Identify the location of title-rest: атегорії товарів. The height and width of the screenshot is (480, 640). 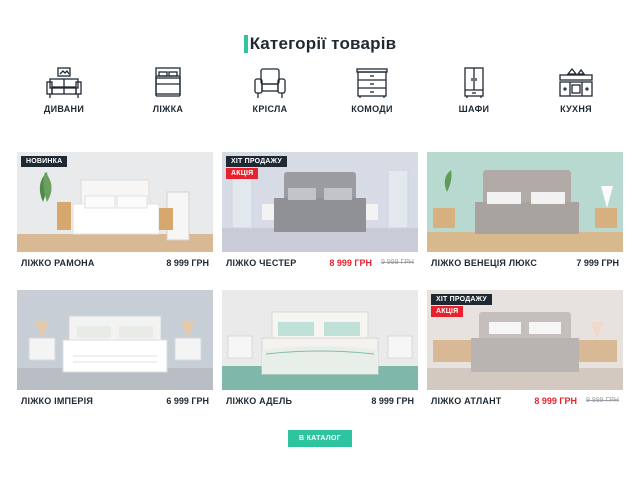
(328, 43).